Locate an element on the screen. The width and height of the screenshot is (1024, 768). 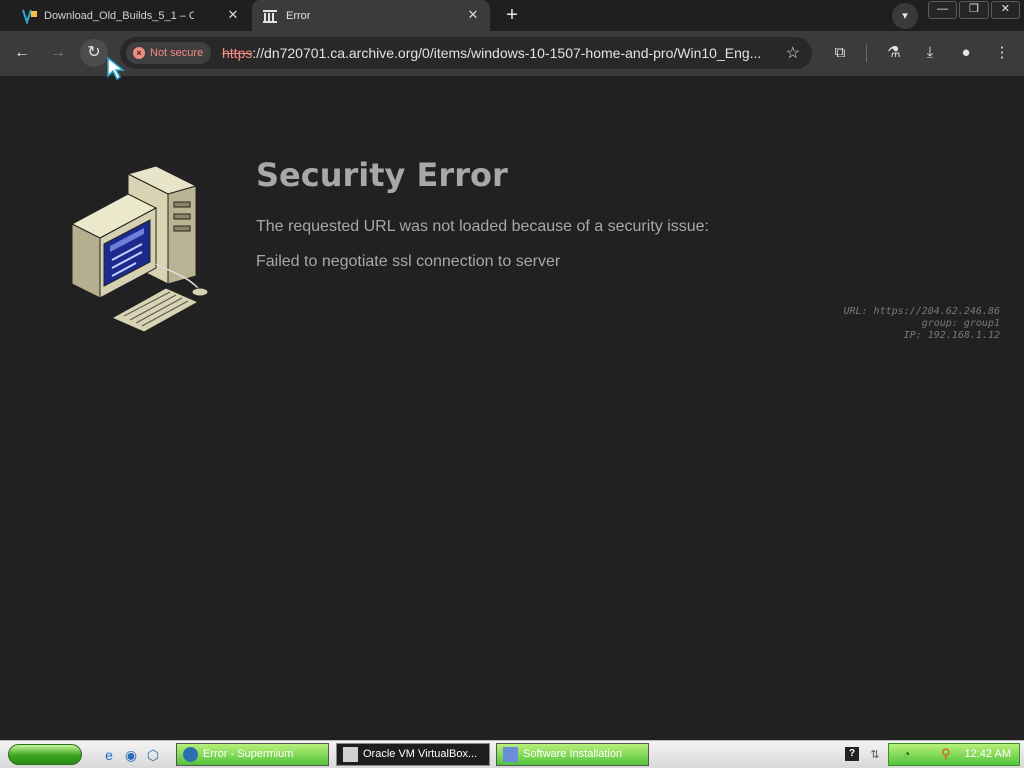
tray-search-icon: ⚲ is located at coordinates (946, 754).